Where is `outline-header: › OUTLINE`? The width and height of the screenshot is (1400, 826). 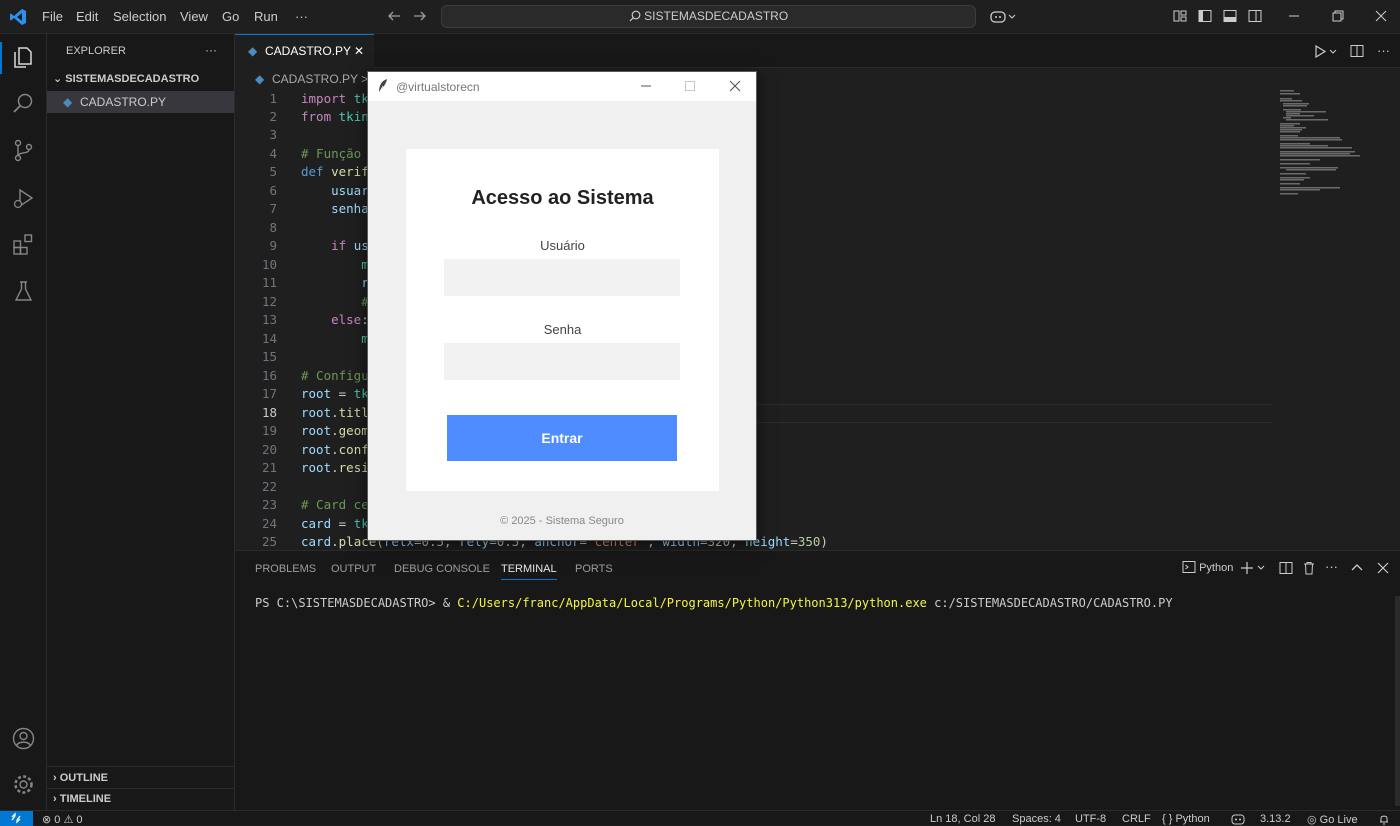 outline-header: › OUTLINE is located at coordinates (80, 778).